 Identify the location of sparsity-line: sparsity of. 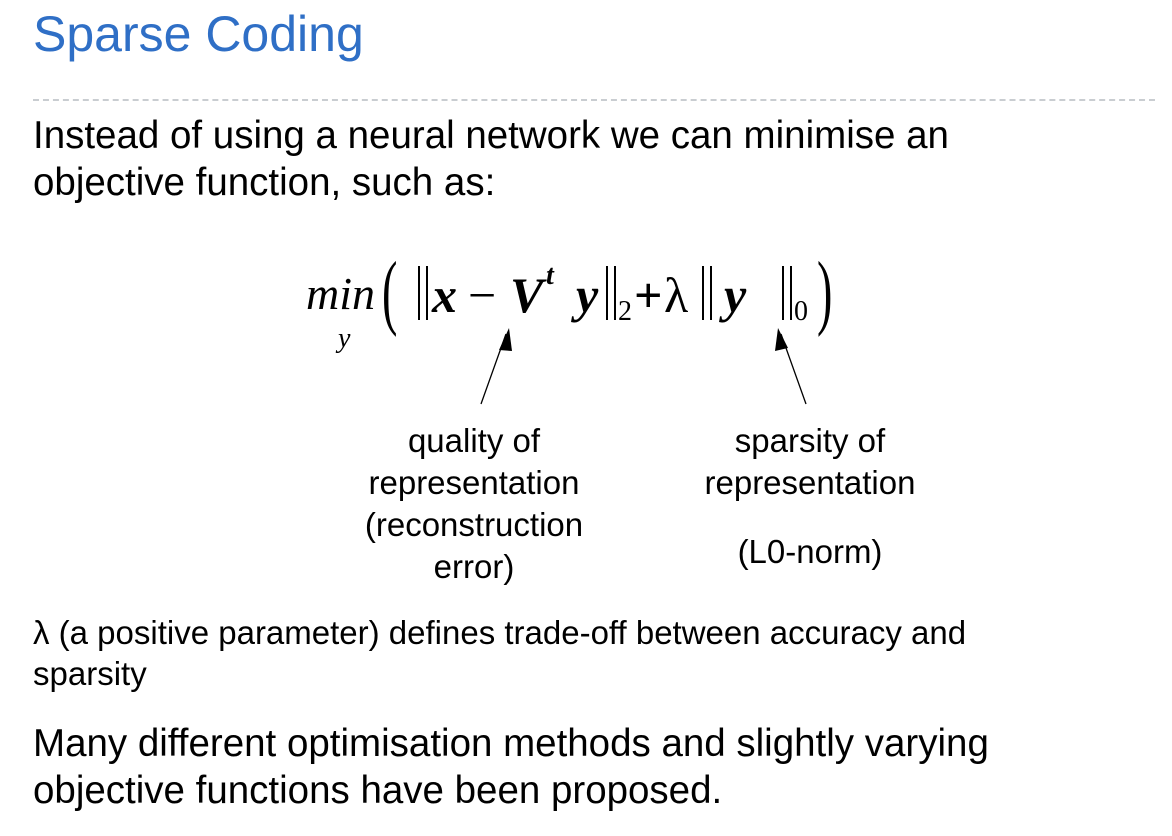
(810, 440).